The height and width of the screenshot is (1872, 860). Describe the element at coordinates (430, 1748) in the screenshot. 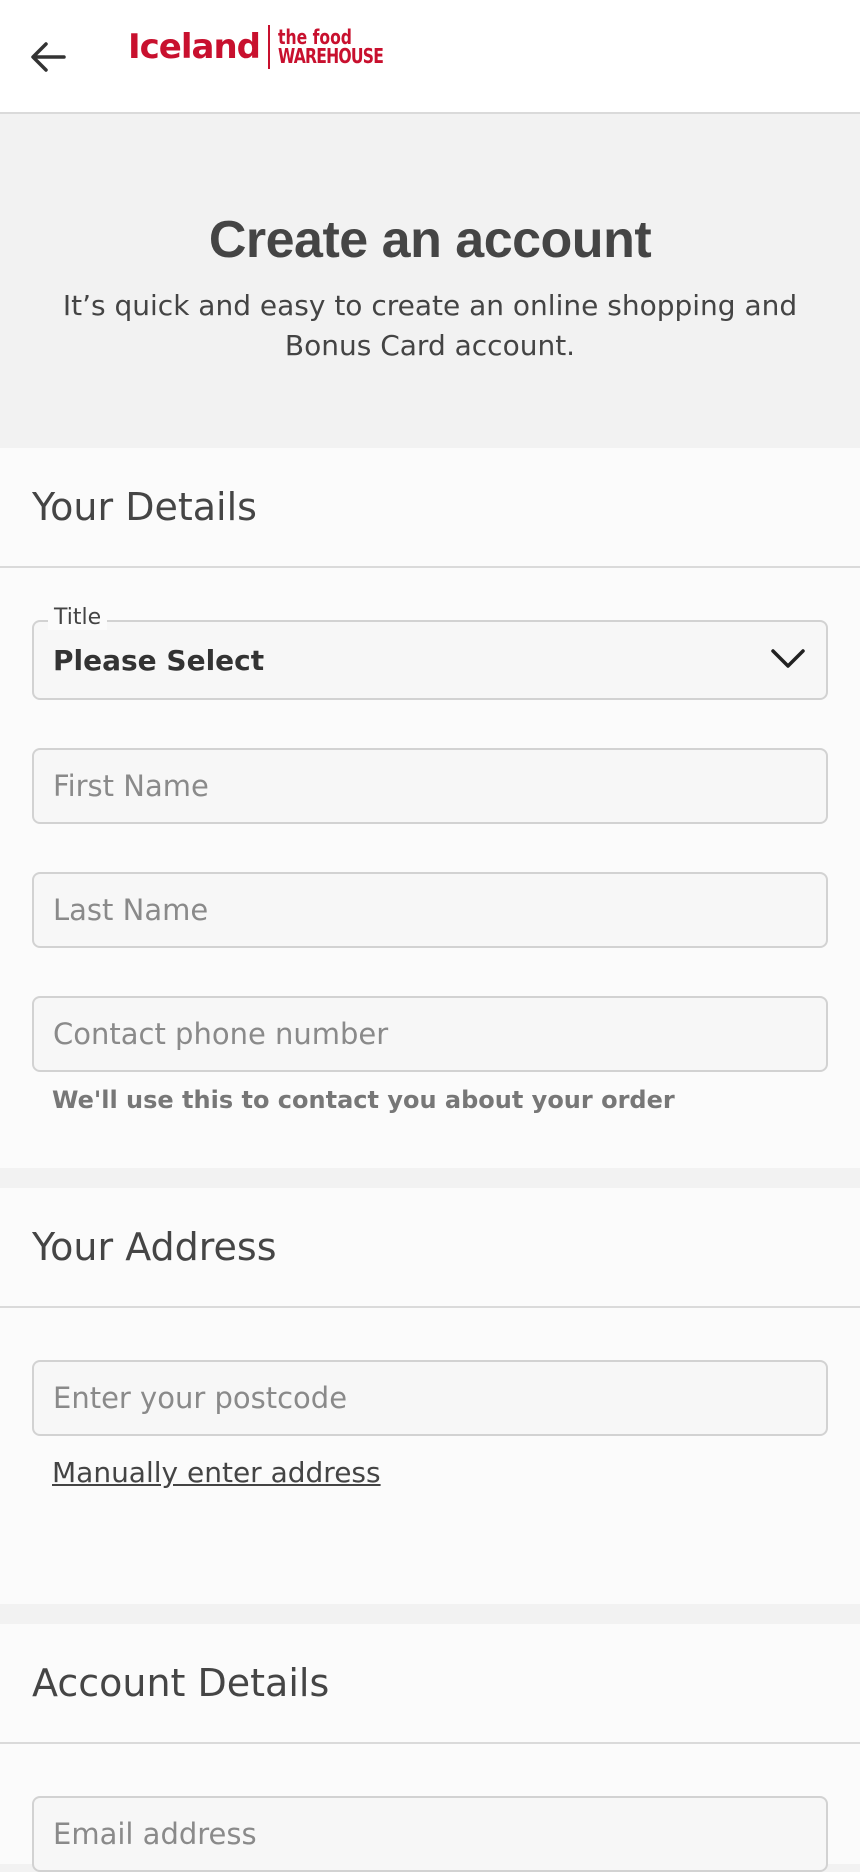

I see `account-details-section: Account Details Email address` at that location.